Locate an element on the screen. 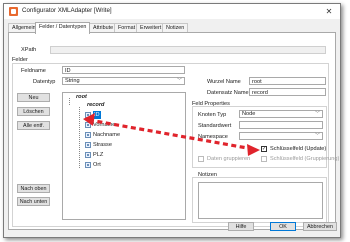 The height and width of the screenshot is (242, 350). arrow-head-left is located at coordinates (89, 119).